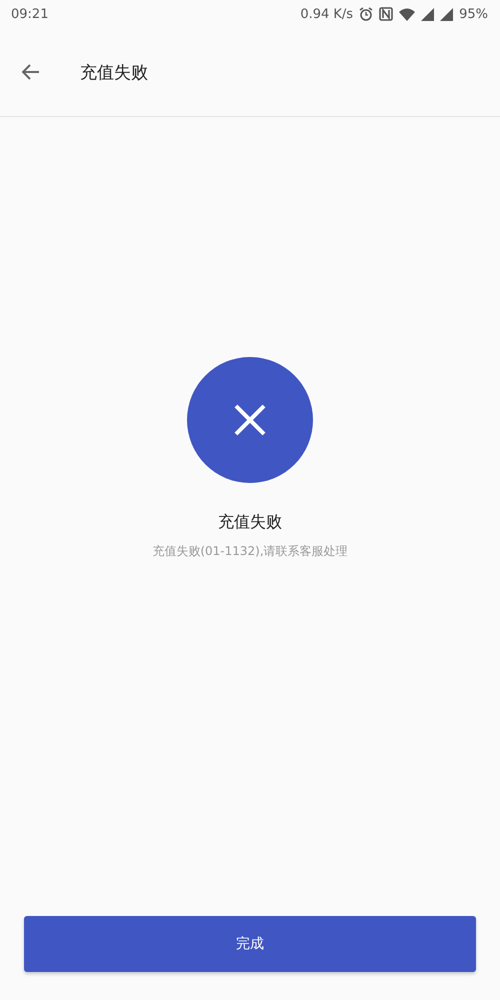 The image size is (500, 1000). Describe the element at coordinates (366, 14) in the screenshot. I see `alarm-icon` at that location.